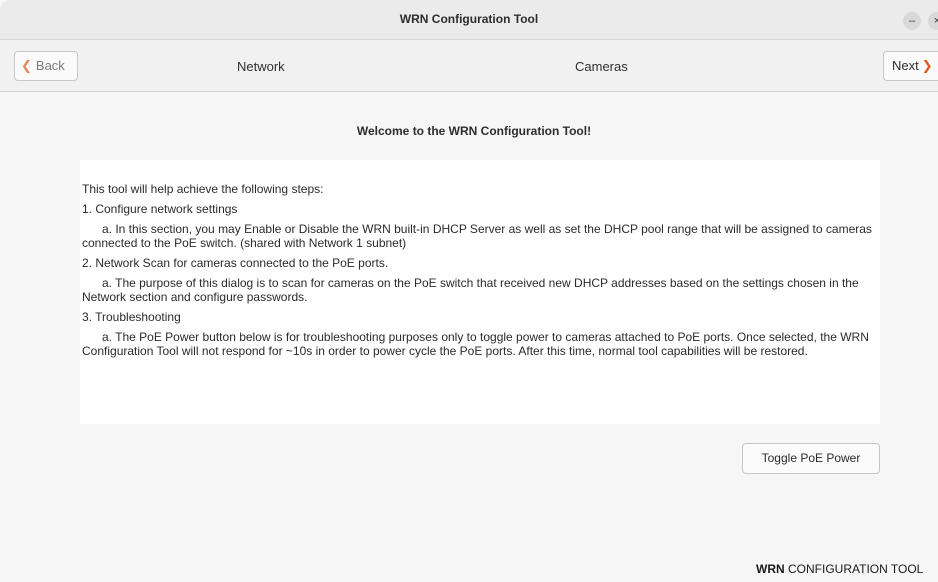 The image size is (938, 582). Describe the element at coordinates (160, 209) in the screenshot. I see `step-title: 1. Configure network settings` at that location.